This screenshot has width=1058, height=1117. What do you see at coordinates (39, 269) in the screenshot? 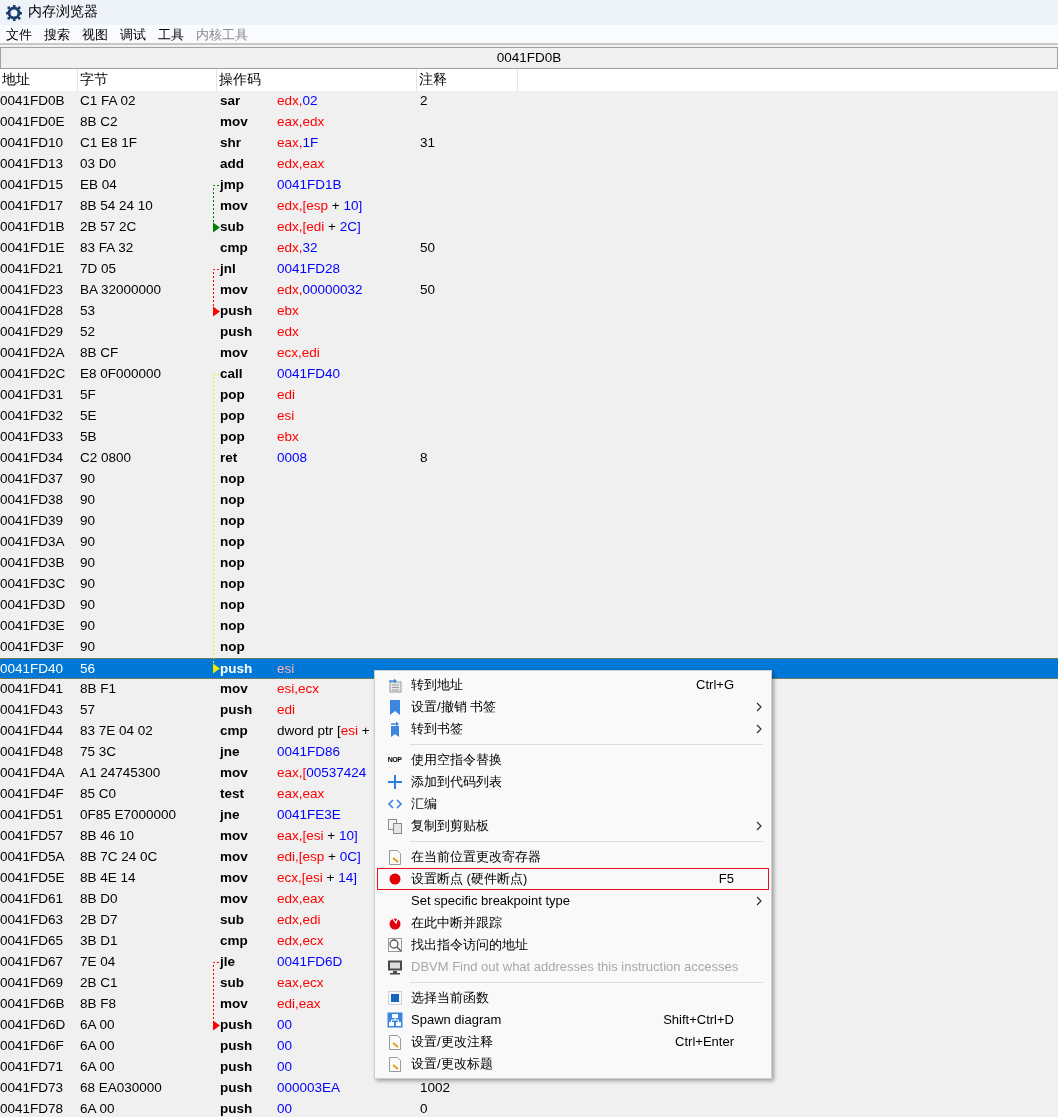
I see `address-cell: 0041FD21` at bounding box center [39, 269].